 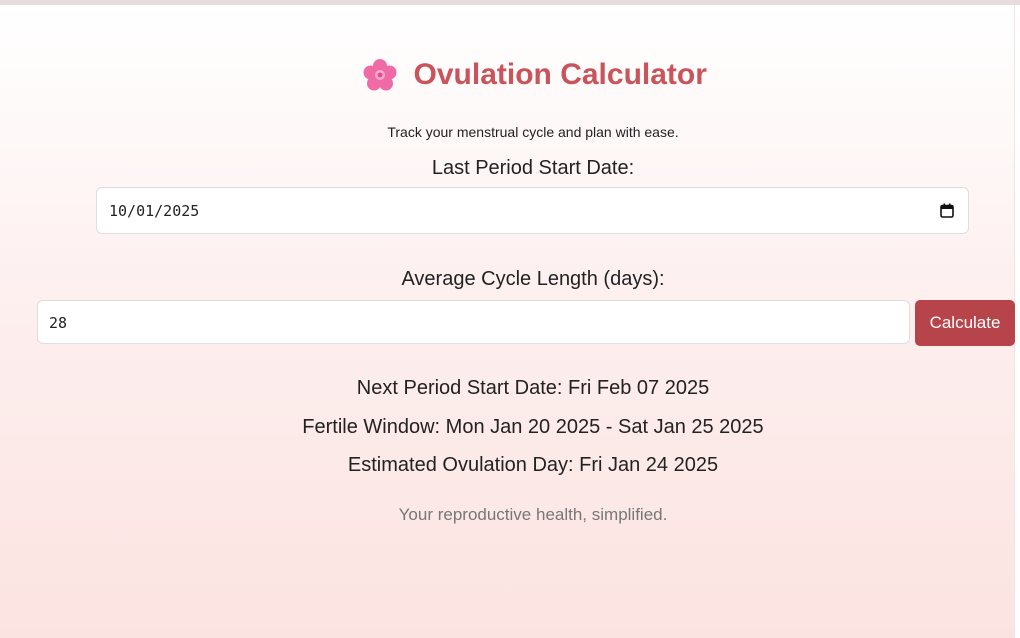 I want to click on last-period-date-input: 10/01/2025, so click(x=532, y=210).